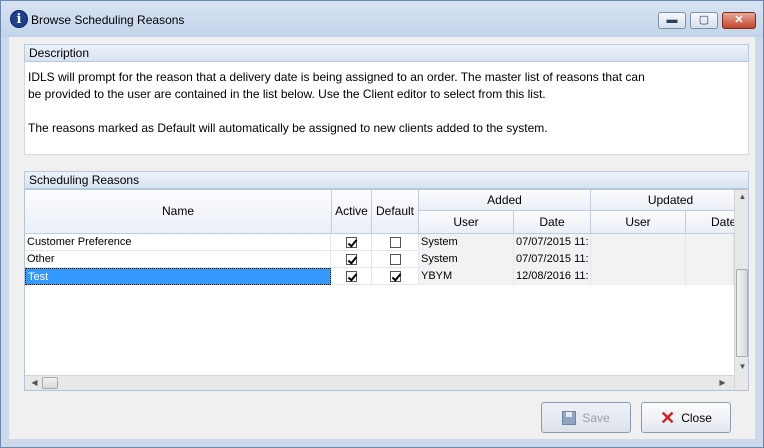 This screenshot has height=448, width=764. Describe the element at coordinates (381, 276) in the screenshot. I see `table-row-selected: Test YBYM 12/08/2016 11:` at that location.